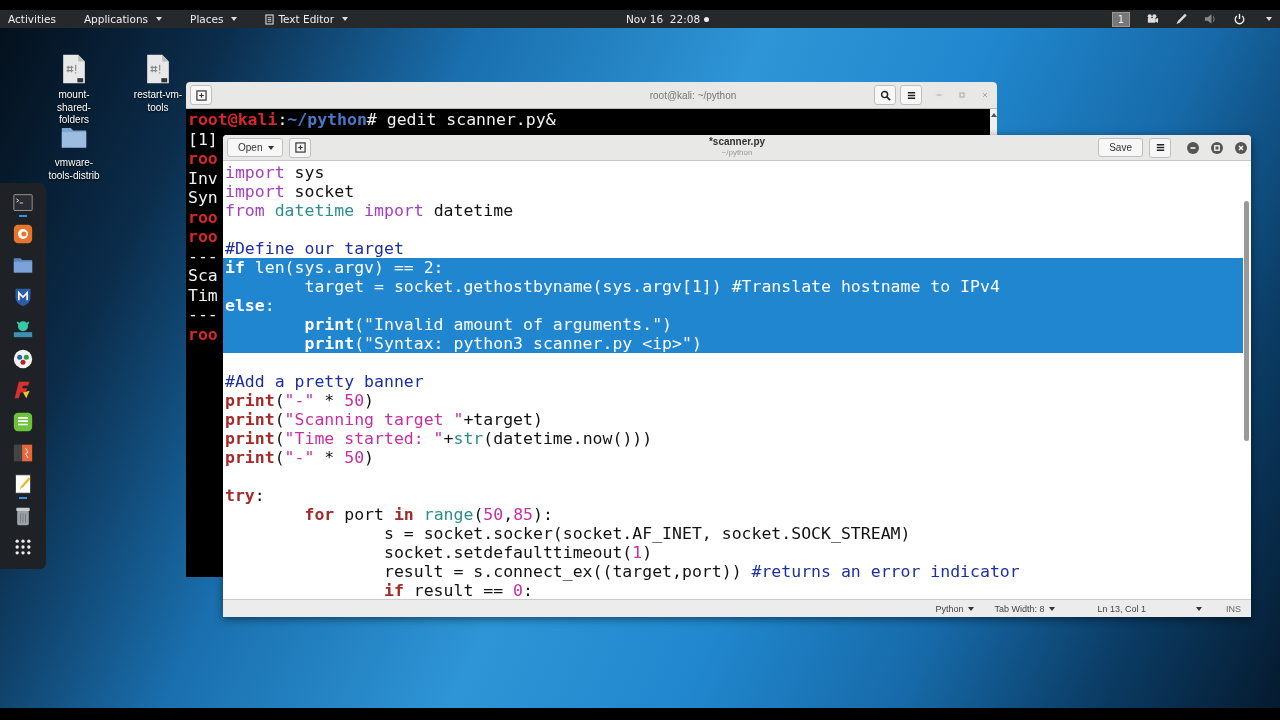 This screenshot has width=1280, height=720. What do you see at coordinates (1210, 19) in the screenshot?
I see `volume-icon` at bounding box center [1210, 19].